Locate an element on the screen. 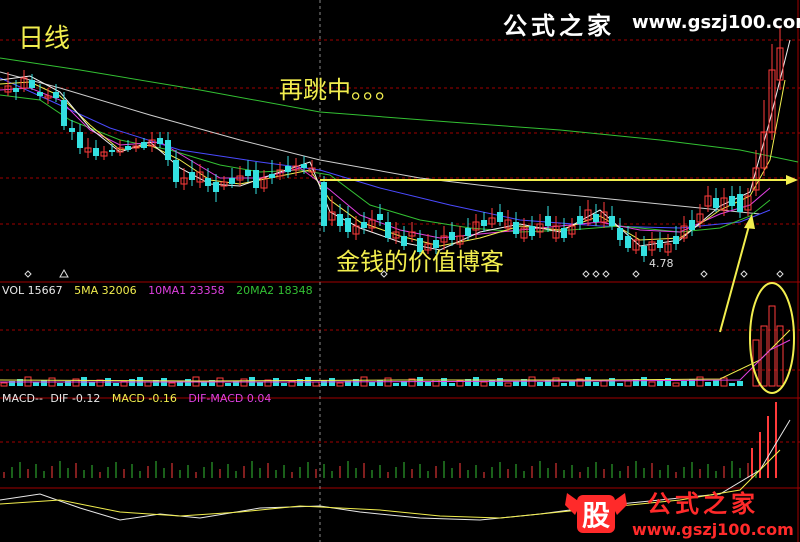  vol-ma10: 10MA1 23358 is located at coordinates (186, 290).